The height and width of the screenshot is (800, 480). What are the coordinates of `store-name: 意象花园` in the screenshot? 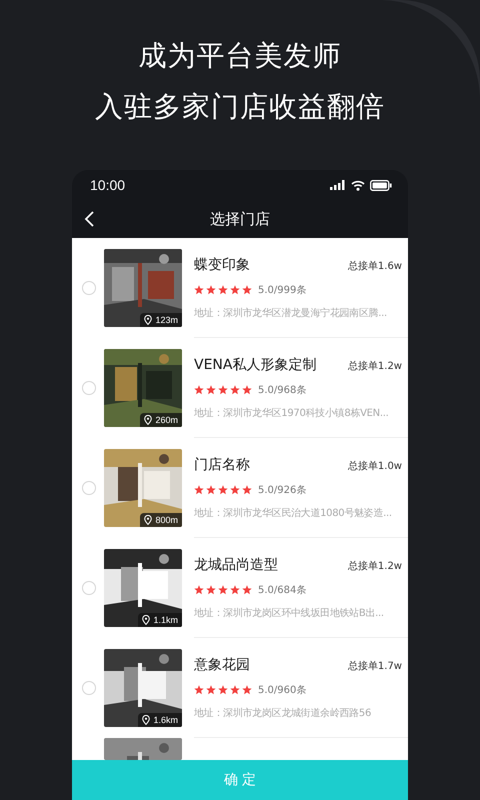 It's located at (222, 665).